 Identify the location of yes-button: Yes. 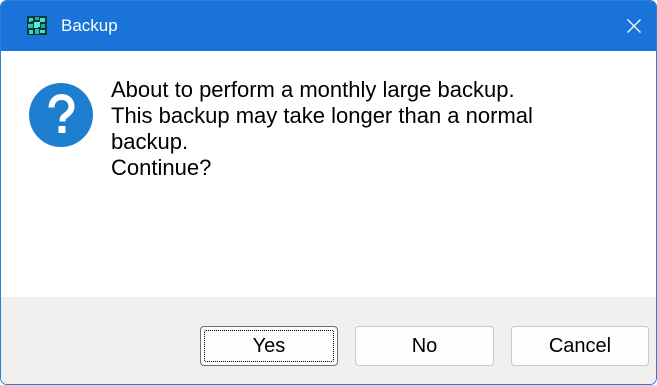
(269, 346).